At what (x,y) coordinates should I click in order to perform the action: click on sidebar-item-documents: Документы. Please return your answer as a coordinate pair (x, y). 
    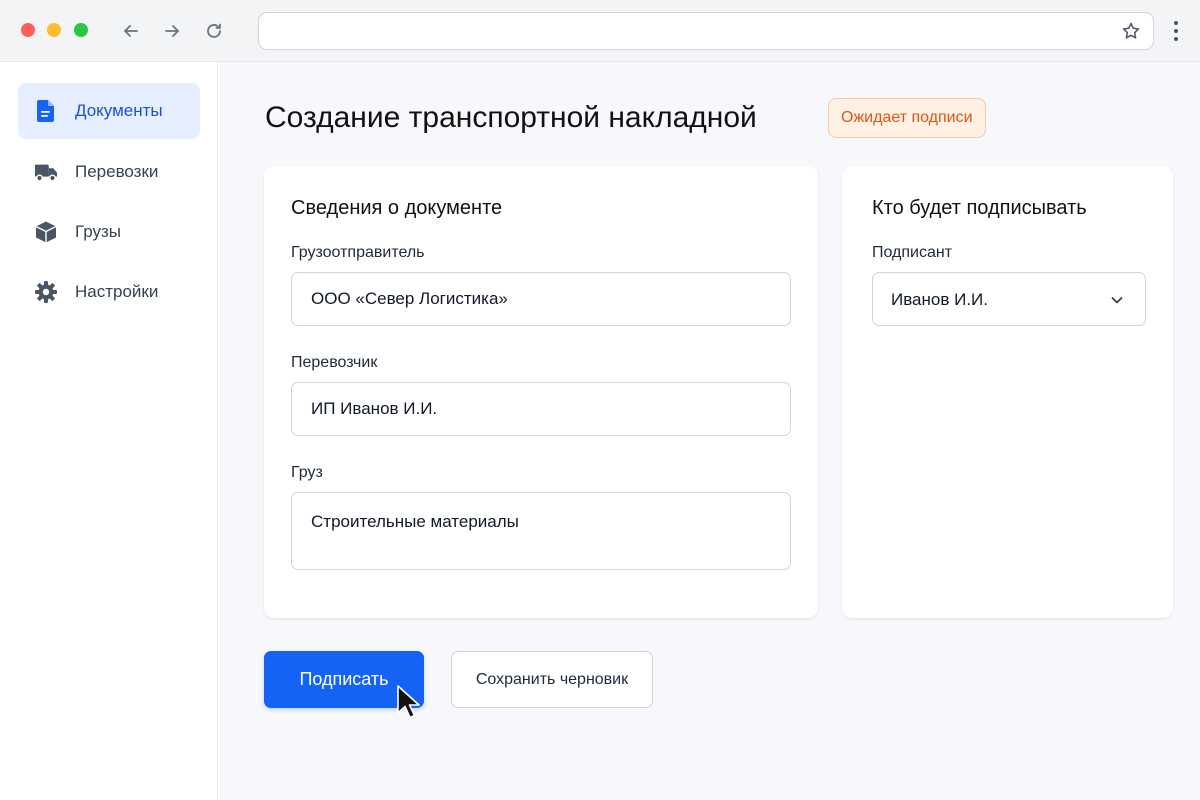
    Looking at the image, I should click on (109, 111).